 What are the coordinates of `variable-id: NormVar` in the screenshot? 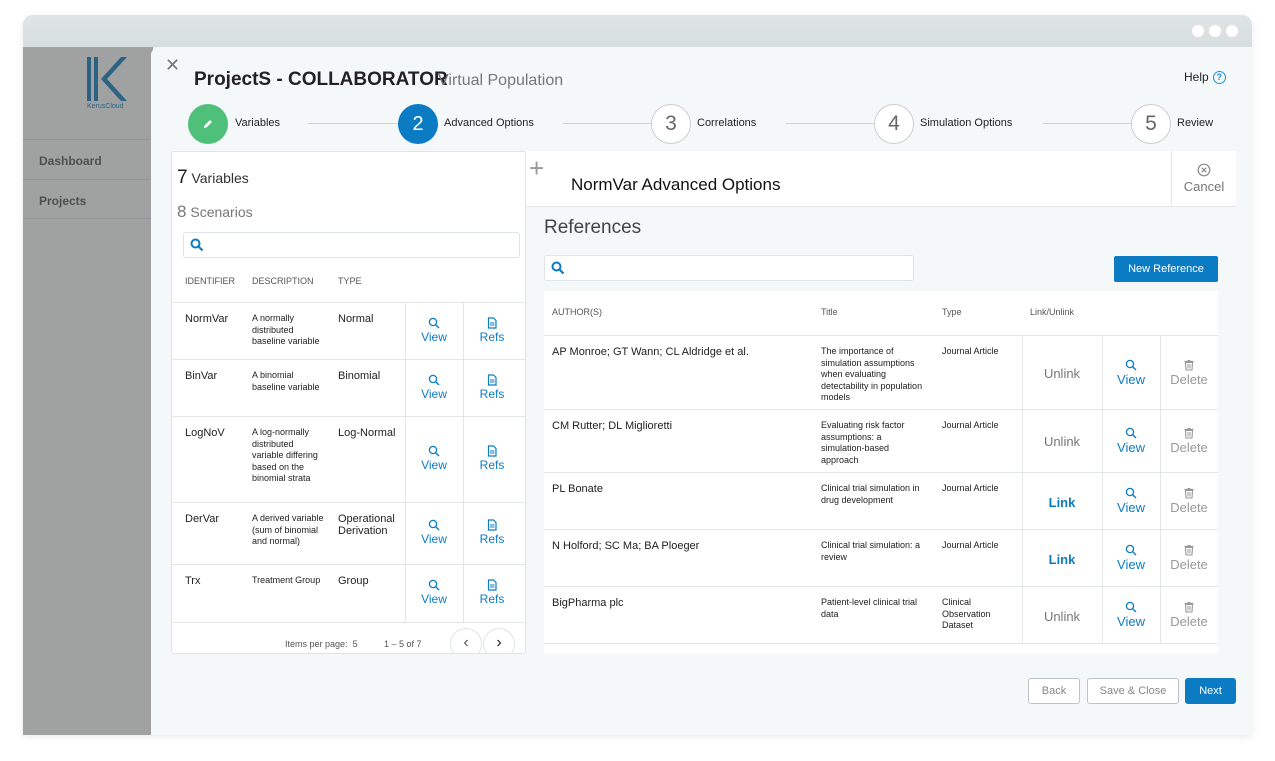 It's located at (207, 319).